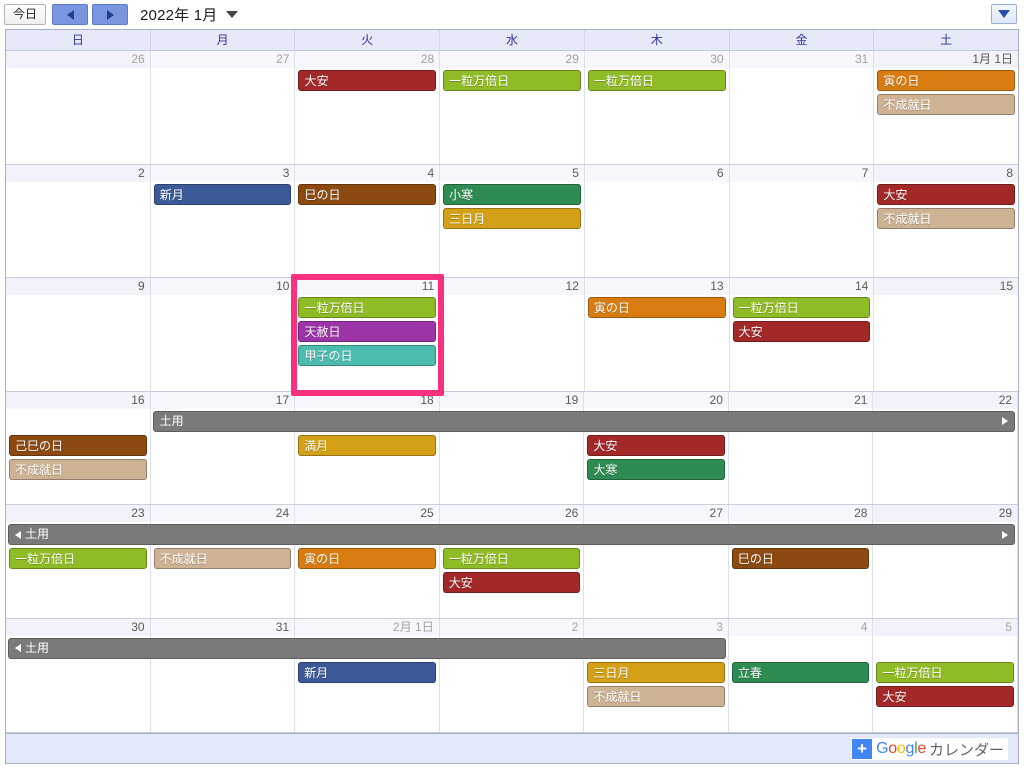 The width and height of the screenshot is (1024, 769). What do you see at coordinates (223, 221) in the screenshot?
I see `calendar-day-cell: 3 新月` at bounding box center [223, 221].